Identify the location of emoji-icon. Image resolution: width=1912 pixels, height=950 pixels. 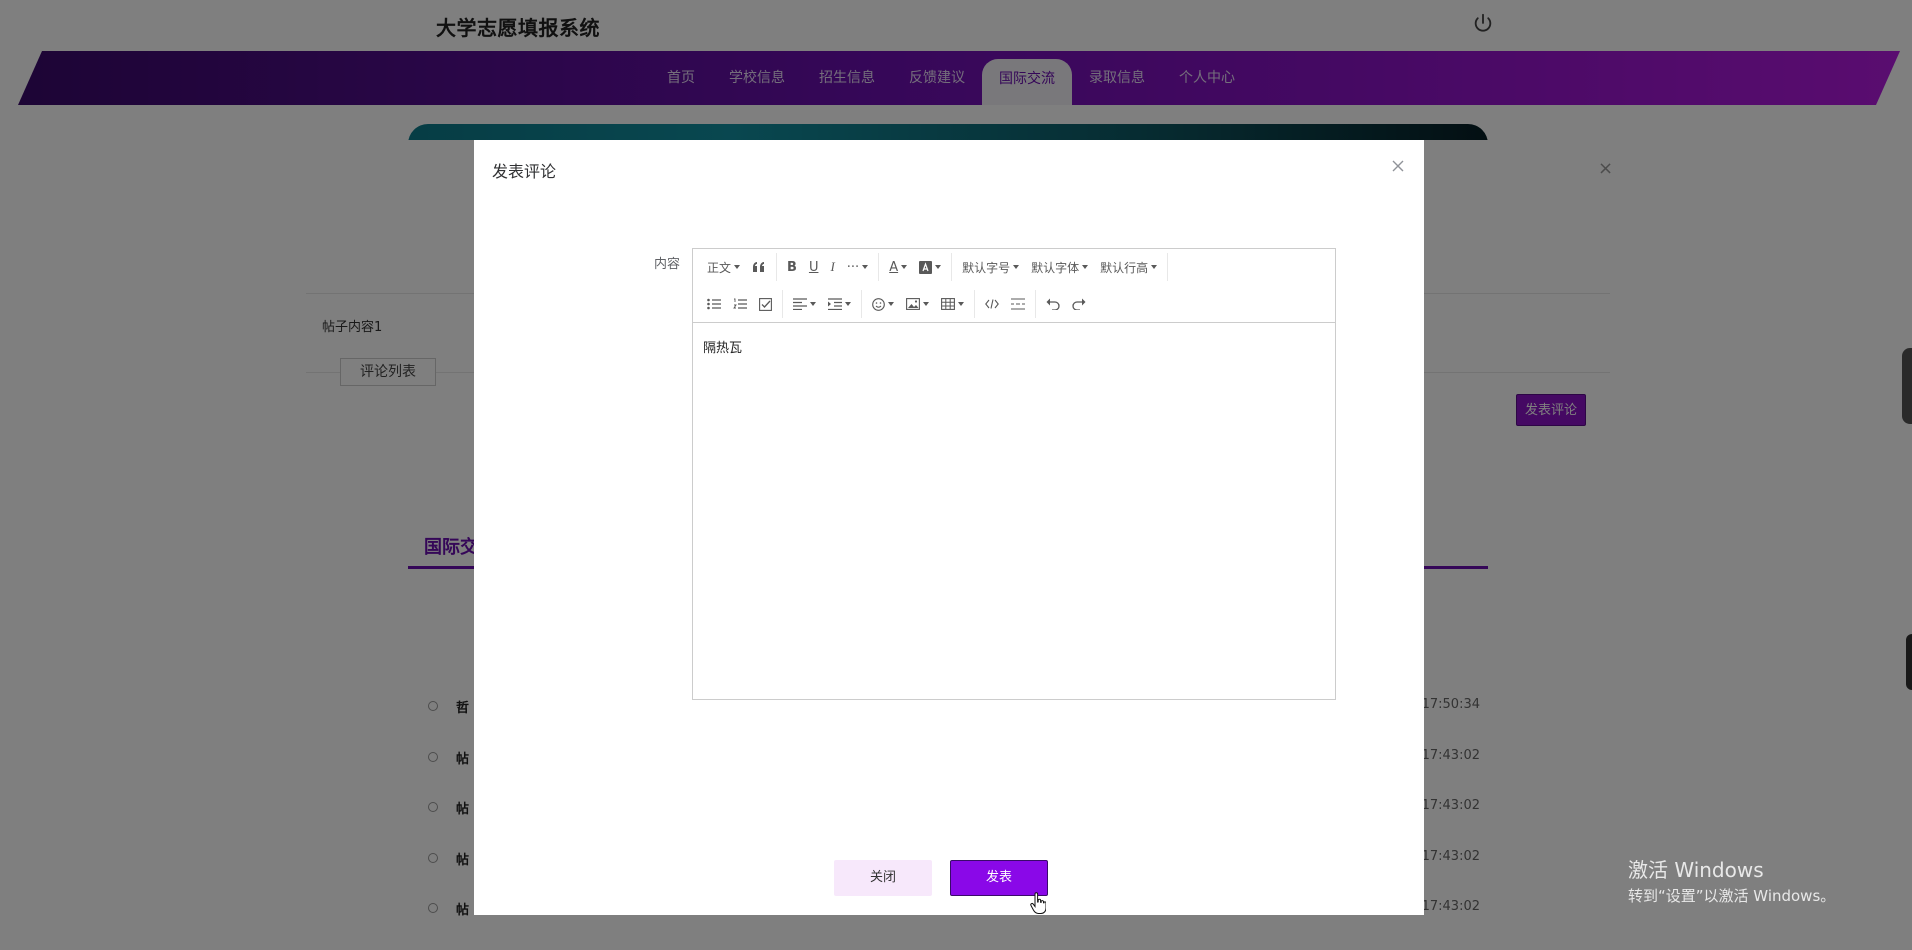
(883, 304).